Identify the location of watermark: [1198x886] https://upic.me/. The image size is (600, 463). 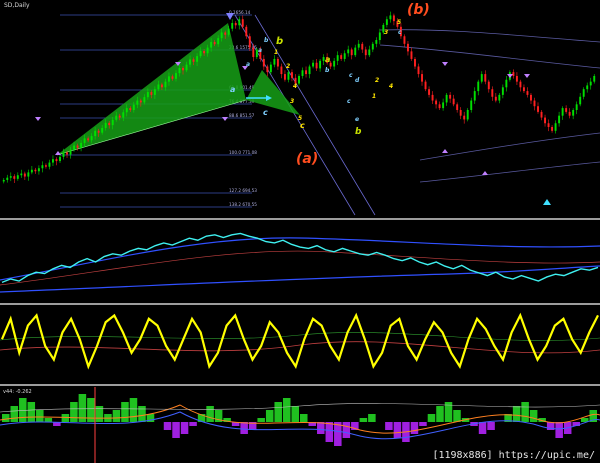
(513, 455).